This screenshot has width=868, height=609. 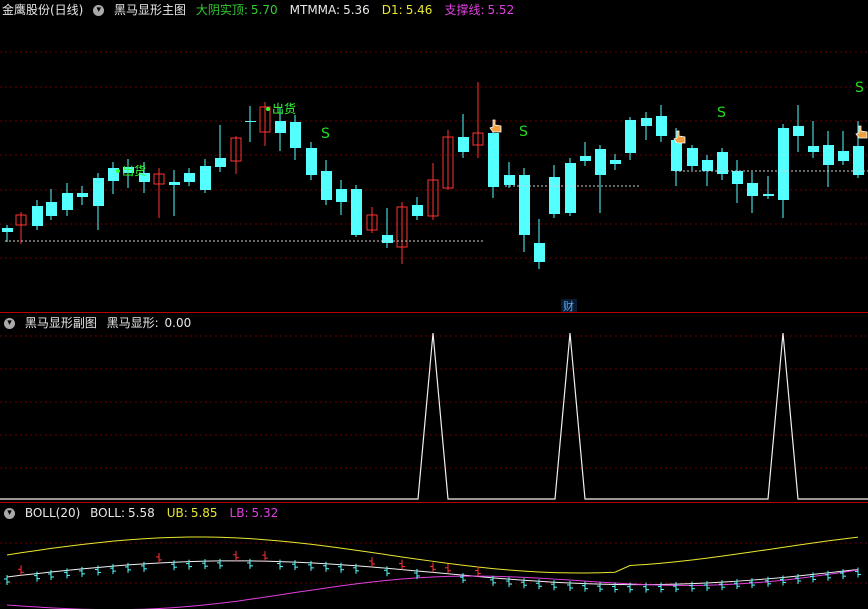 What do you see at coordinates (178, 323) in the screenshot?
I see `sub-indicator-value: 0.00` at bounding box center [178, 323].